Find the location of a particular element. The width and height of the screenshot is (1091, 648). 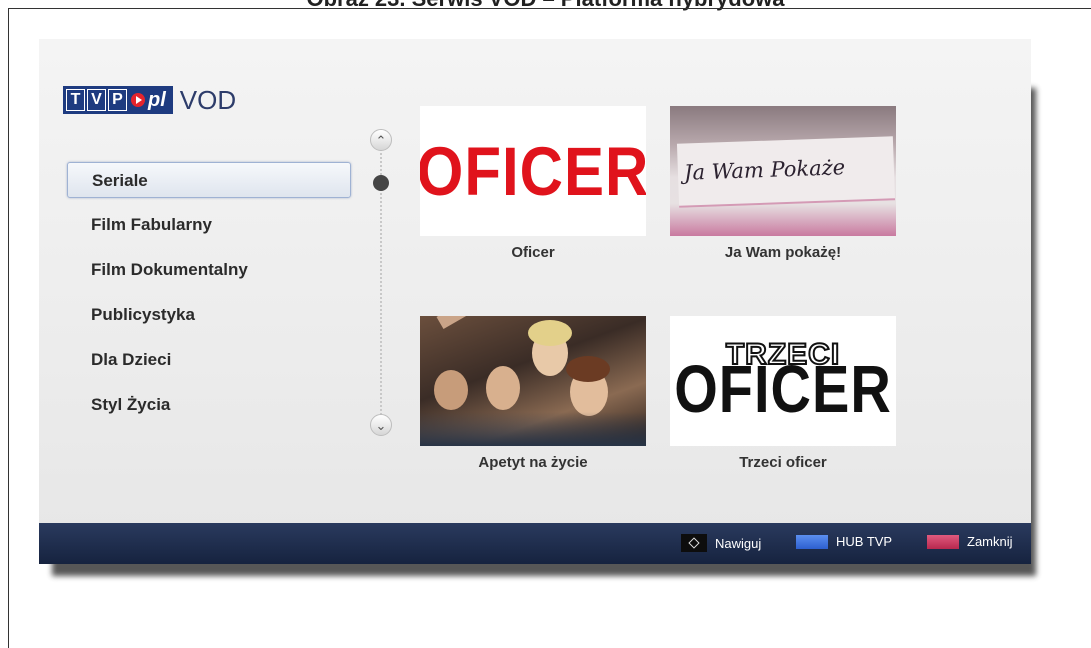

tile-thumbnail: OFICER is located at coordinates (533, 171).